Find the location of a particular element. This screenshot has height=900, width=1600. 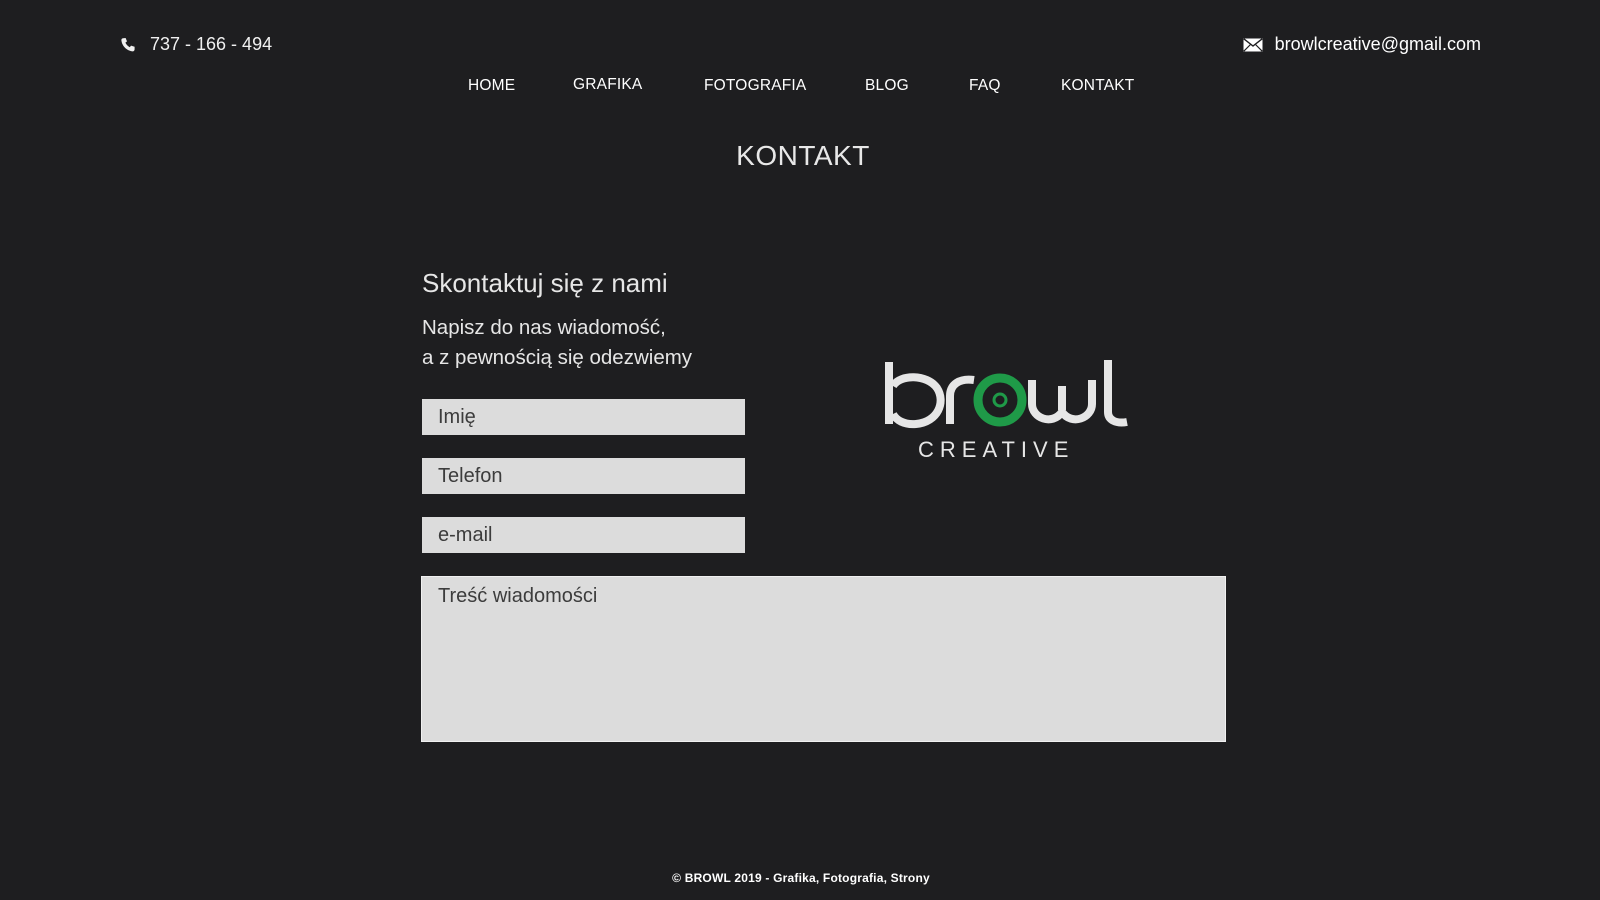

main-nav: HOME GRAFIKA FOTOGRAFIA BLOG FAQ KONTAKT is located at coordinates (800, 87).